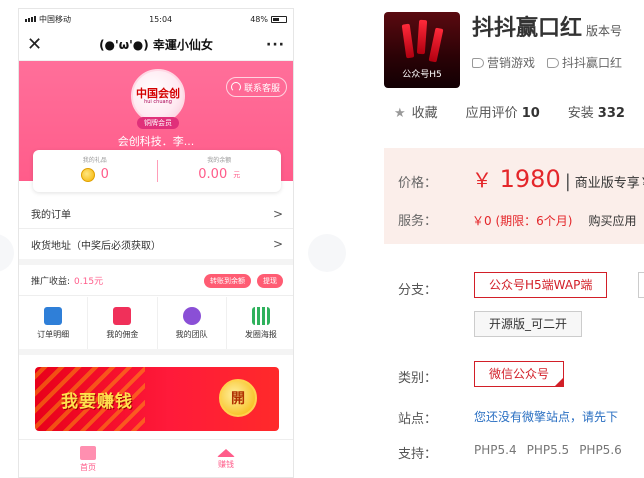 This screenshot has height=478, width=644. I want to click on product-thumbnail: 公众号H5, so click(422, 50).